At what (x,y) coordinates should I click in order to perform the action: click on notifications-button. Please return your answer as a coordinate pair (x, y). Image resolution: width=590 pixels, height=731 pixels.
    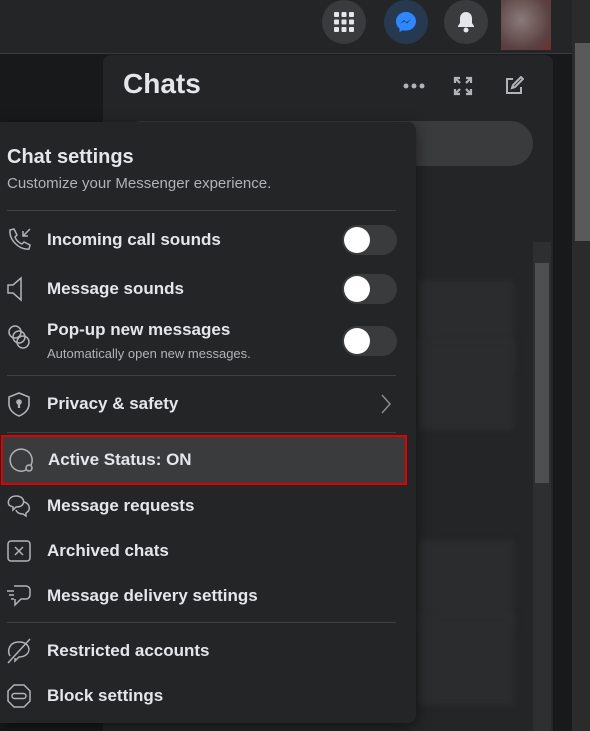
    Looking at the image, I should click on (466, 22).